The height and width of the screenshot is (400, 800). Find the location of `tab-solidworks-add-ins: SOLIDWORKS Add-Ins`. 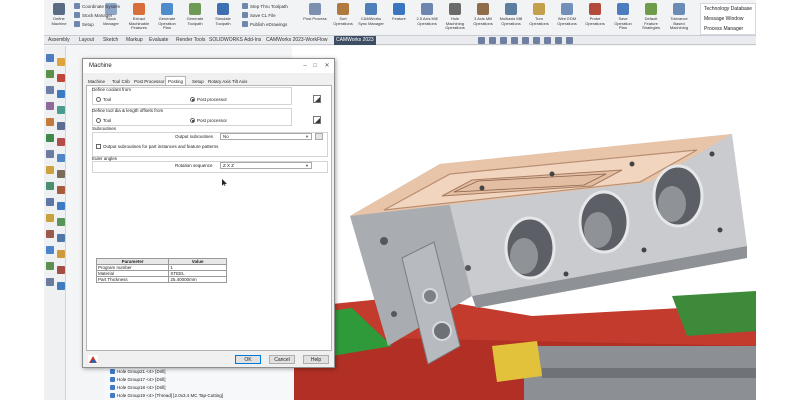

tab-solidworks-add-ins: SOLIDWORKS Add-Ins is located at coordinates (235, 40).